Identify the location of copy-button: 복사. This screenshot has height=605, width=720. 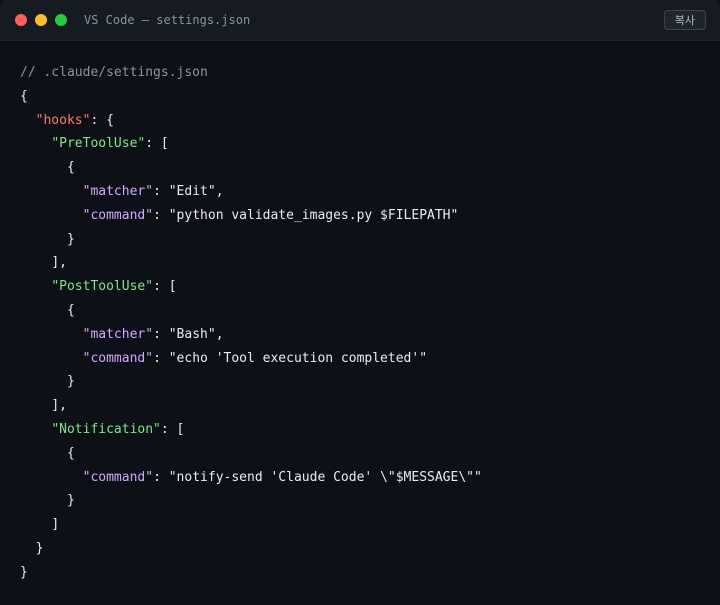
(684, 20).